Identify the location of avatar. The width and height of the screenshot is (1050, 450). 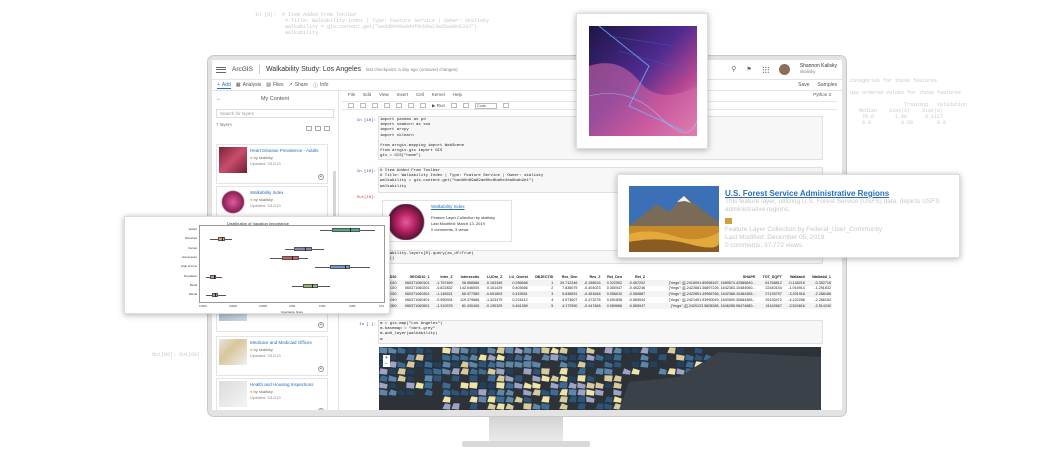
(784, 69).